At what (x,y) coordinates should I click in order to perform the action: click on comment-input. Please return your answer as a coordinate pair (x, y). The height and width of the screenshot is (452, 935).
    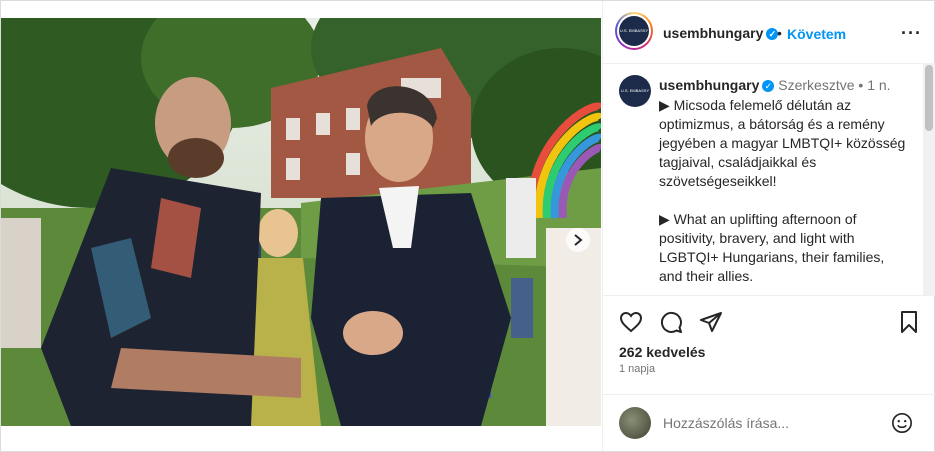
    Looking at the image, I should click on (773, 423).